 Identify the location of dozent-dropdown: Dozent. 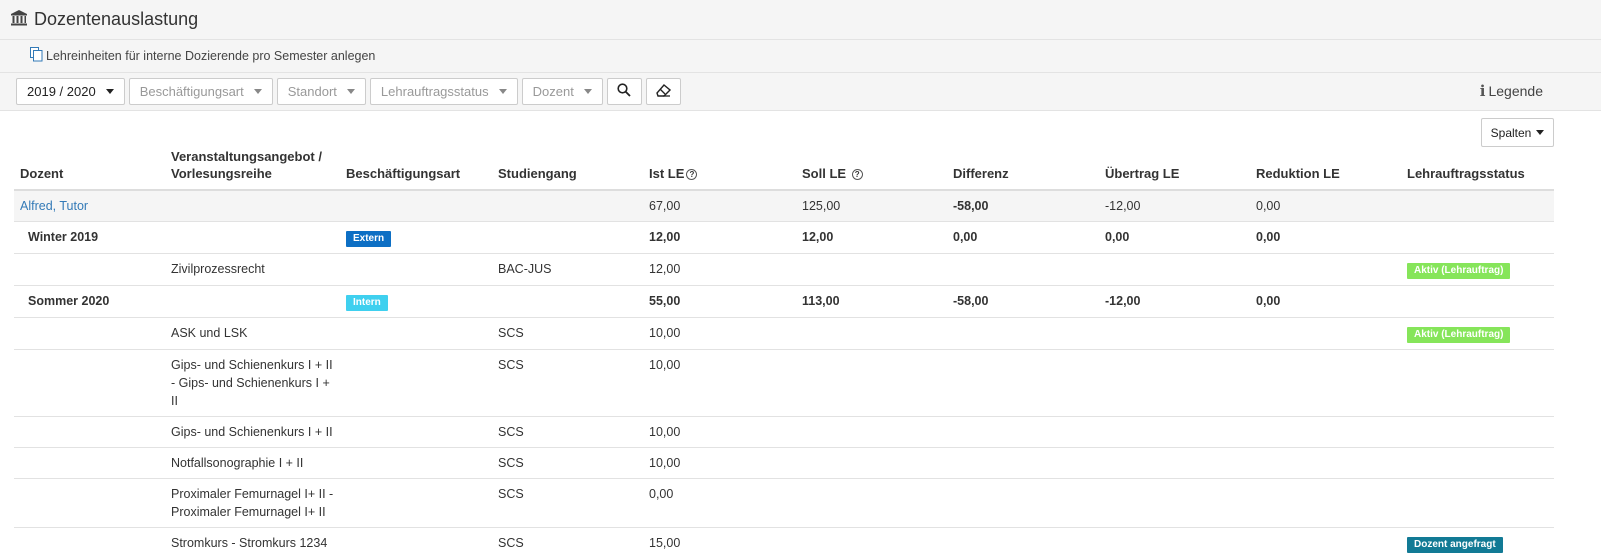
(562, 91).